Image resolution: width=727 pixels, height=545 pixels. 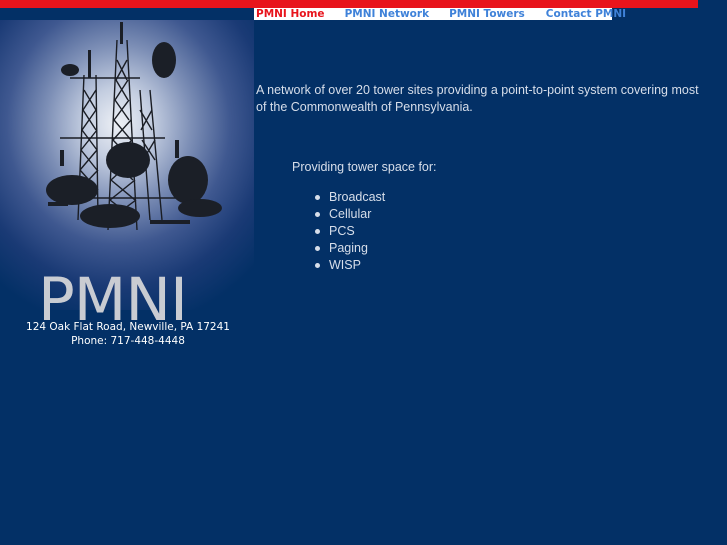 What do you see at coordinates (349, 4) in the screenshot?
I see `top-red-bar` at bounding box center [349, 4].